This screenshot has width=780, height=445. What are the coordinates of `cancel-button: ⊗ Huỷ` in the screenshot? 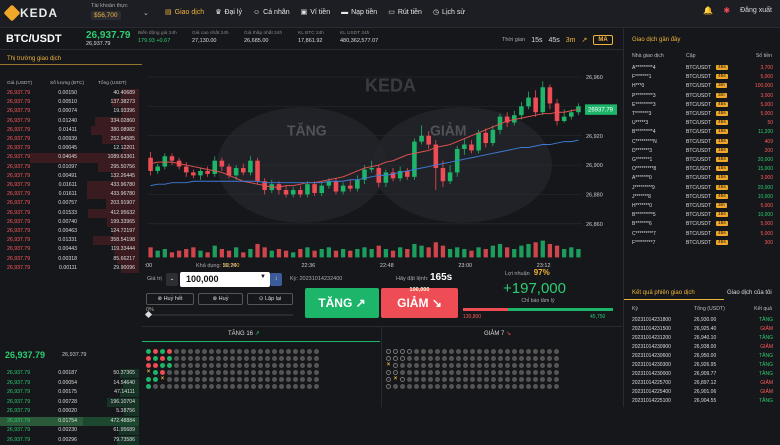 It's located at (220, 299).